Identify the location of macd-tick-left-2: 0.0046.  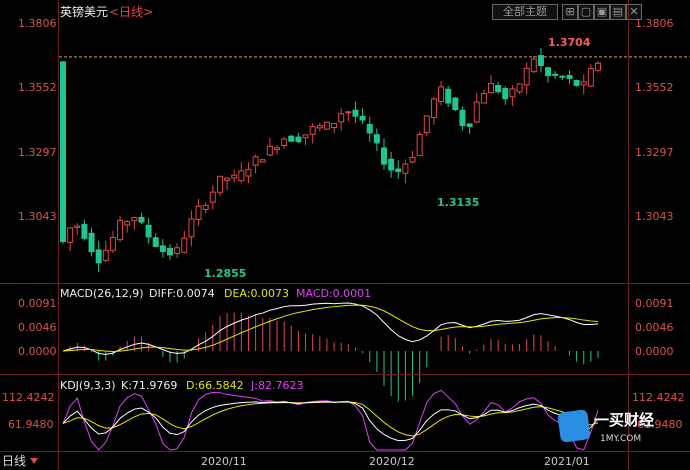
(37, 327).